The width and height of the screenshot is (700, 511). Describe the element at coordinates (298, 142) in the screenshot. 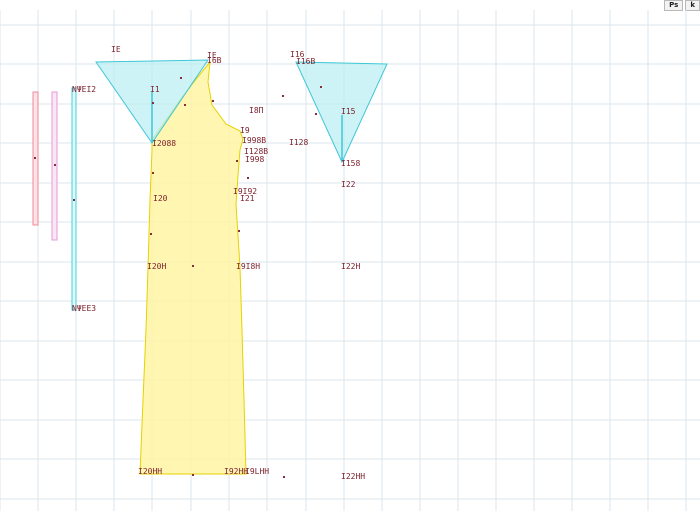

I see `label-i128: Ι128` at that location.